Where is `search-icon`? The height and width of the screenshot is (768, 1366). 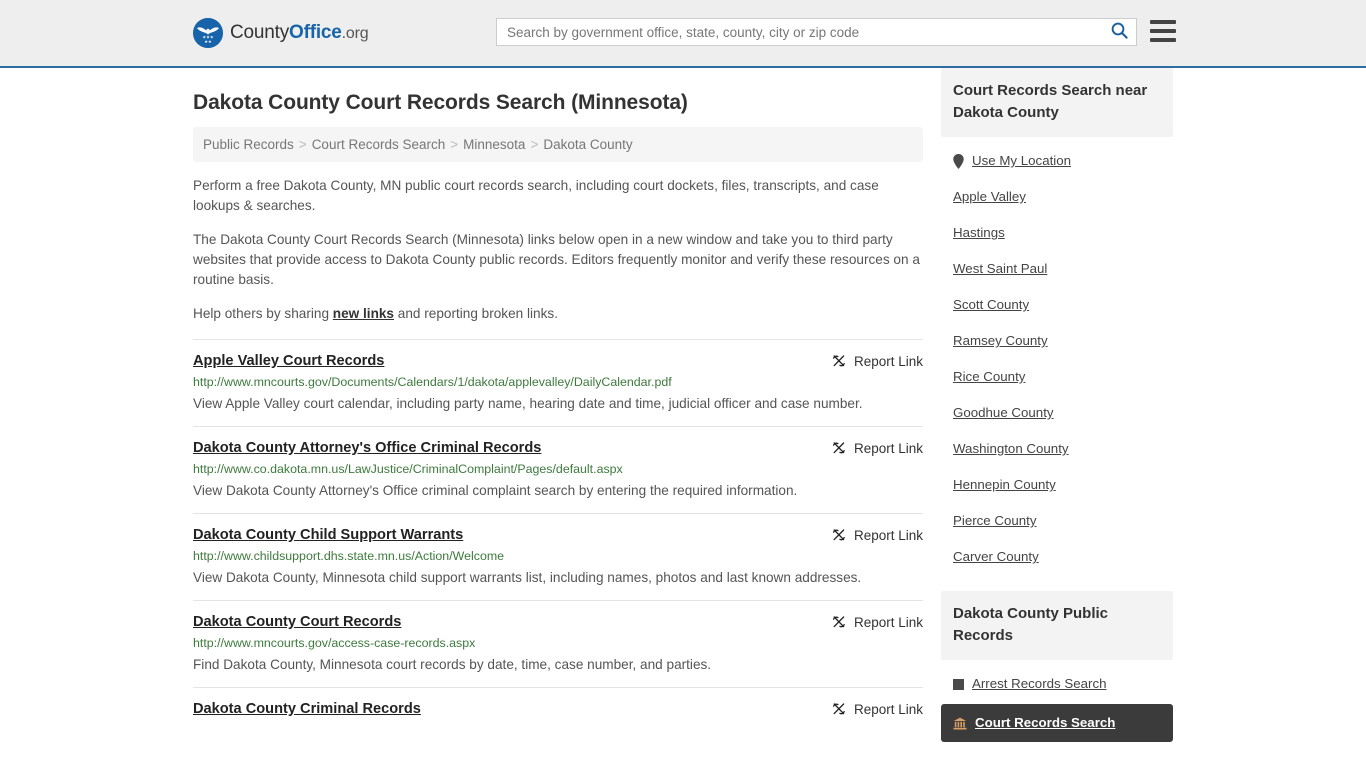 search-icon is located at coordinates (1119, 32).